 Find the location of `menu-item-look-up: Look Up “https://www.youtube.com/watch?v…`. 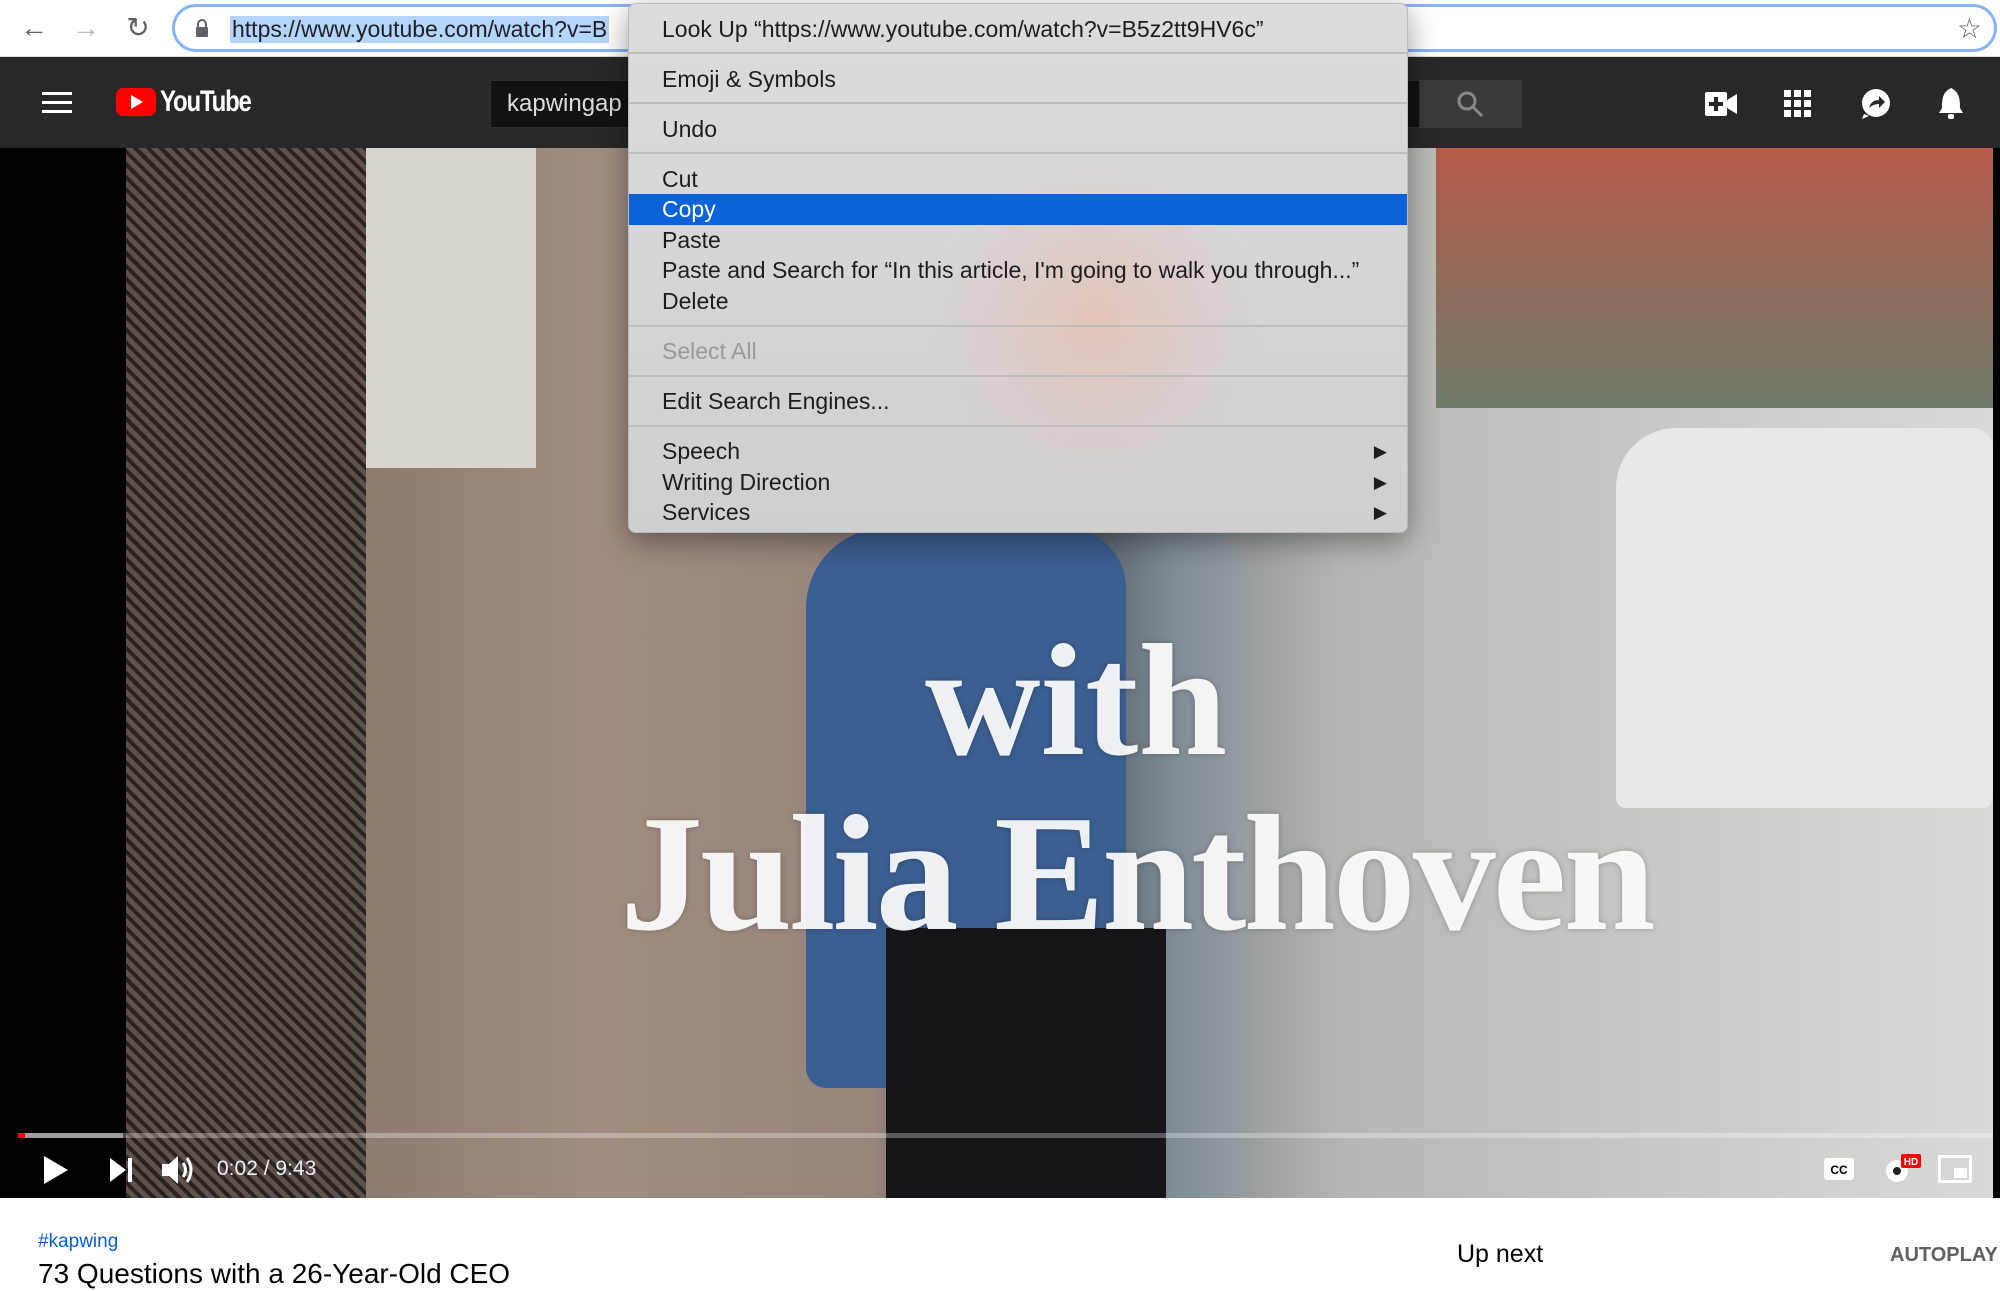

menu-item-look-up: Look Up “https://www.youtube.com/watch?v… is located at coordinates (1018, 29).